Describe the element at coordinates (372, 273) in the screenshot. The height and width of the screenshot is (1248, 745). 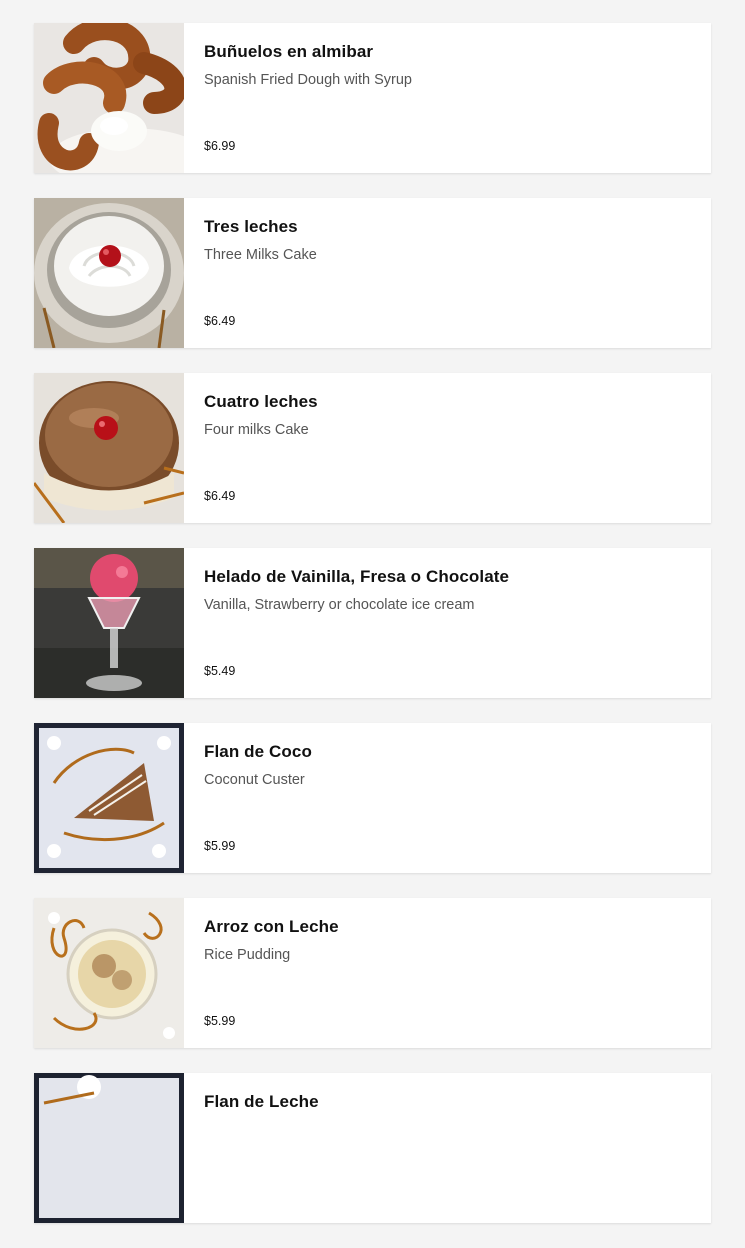
I see `menu-item-card: Tres leches Three Milks Cake $6.49` at that location.